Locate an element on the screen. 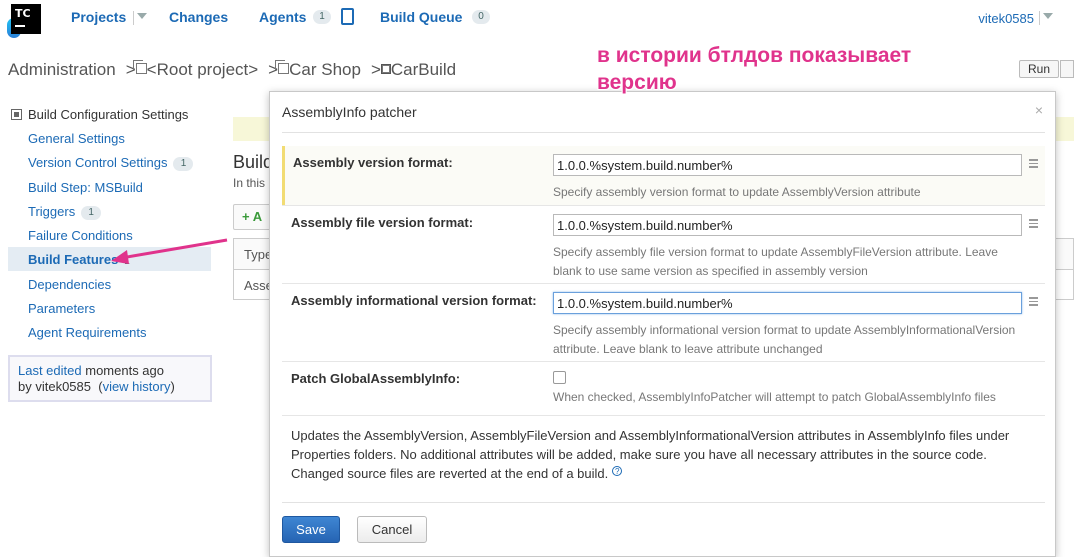 The image size is (1074, 557). assembly-version-label: Assembly version format: is located at coordinates (373, 162).